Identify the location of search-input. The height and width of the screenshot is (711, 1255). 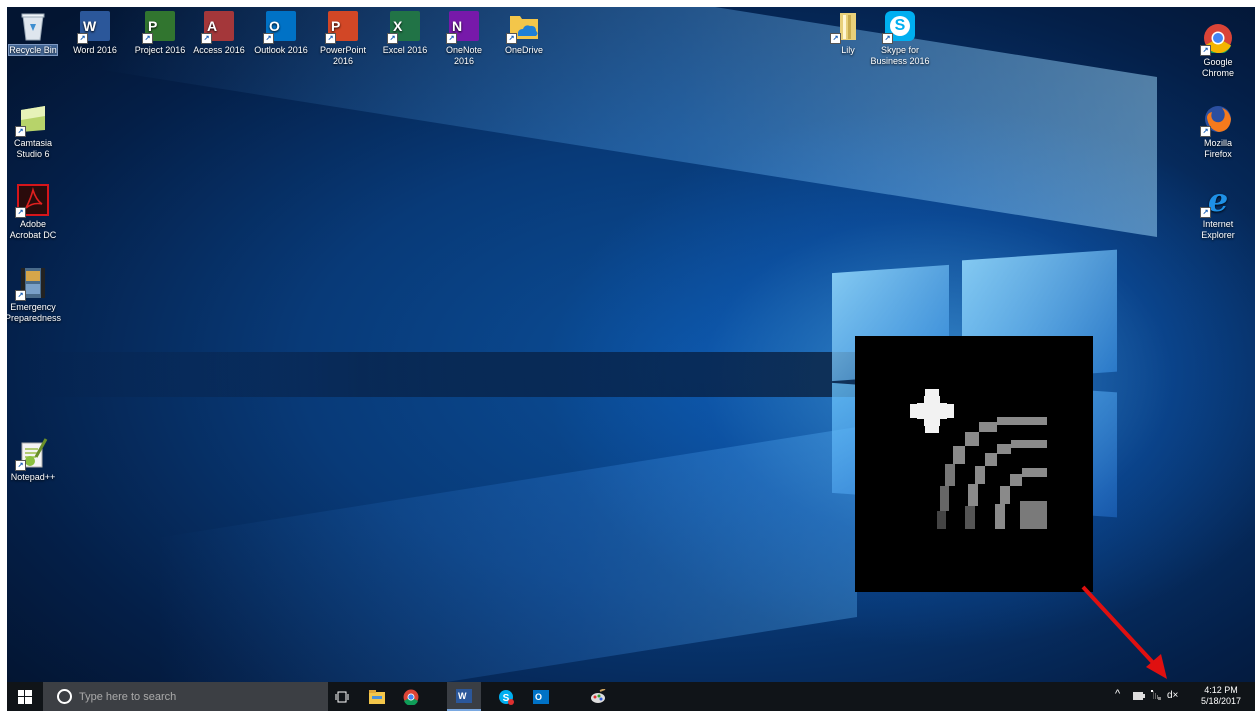
(194, 696).